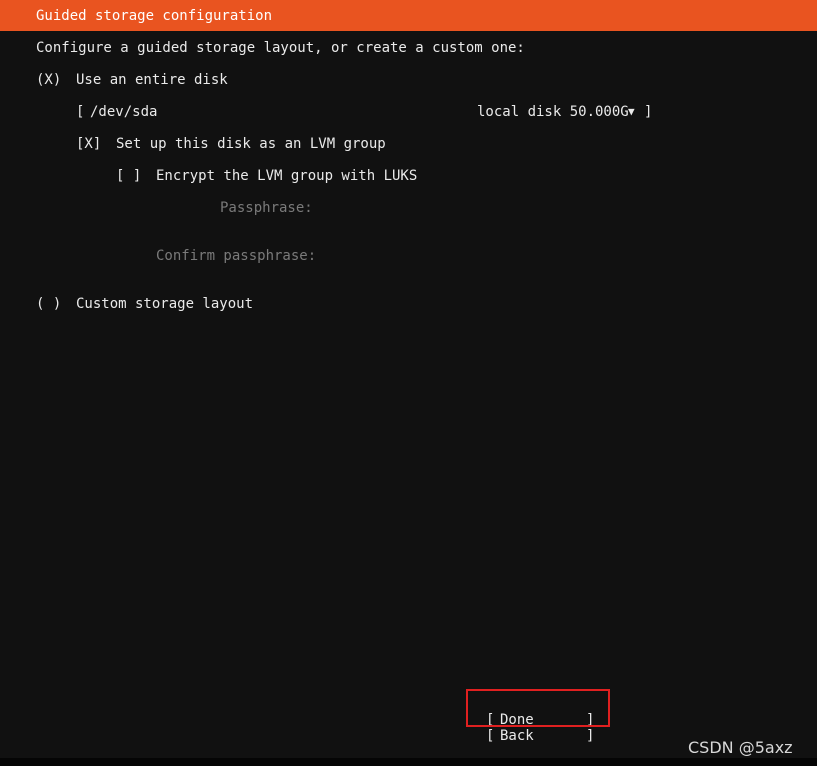 The height and width of the screenshot is (766, 817). Describe the element at coordinates (408, 762) in the screenshot. I see `bottom-strip` at that location.